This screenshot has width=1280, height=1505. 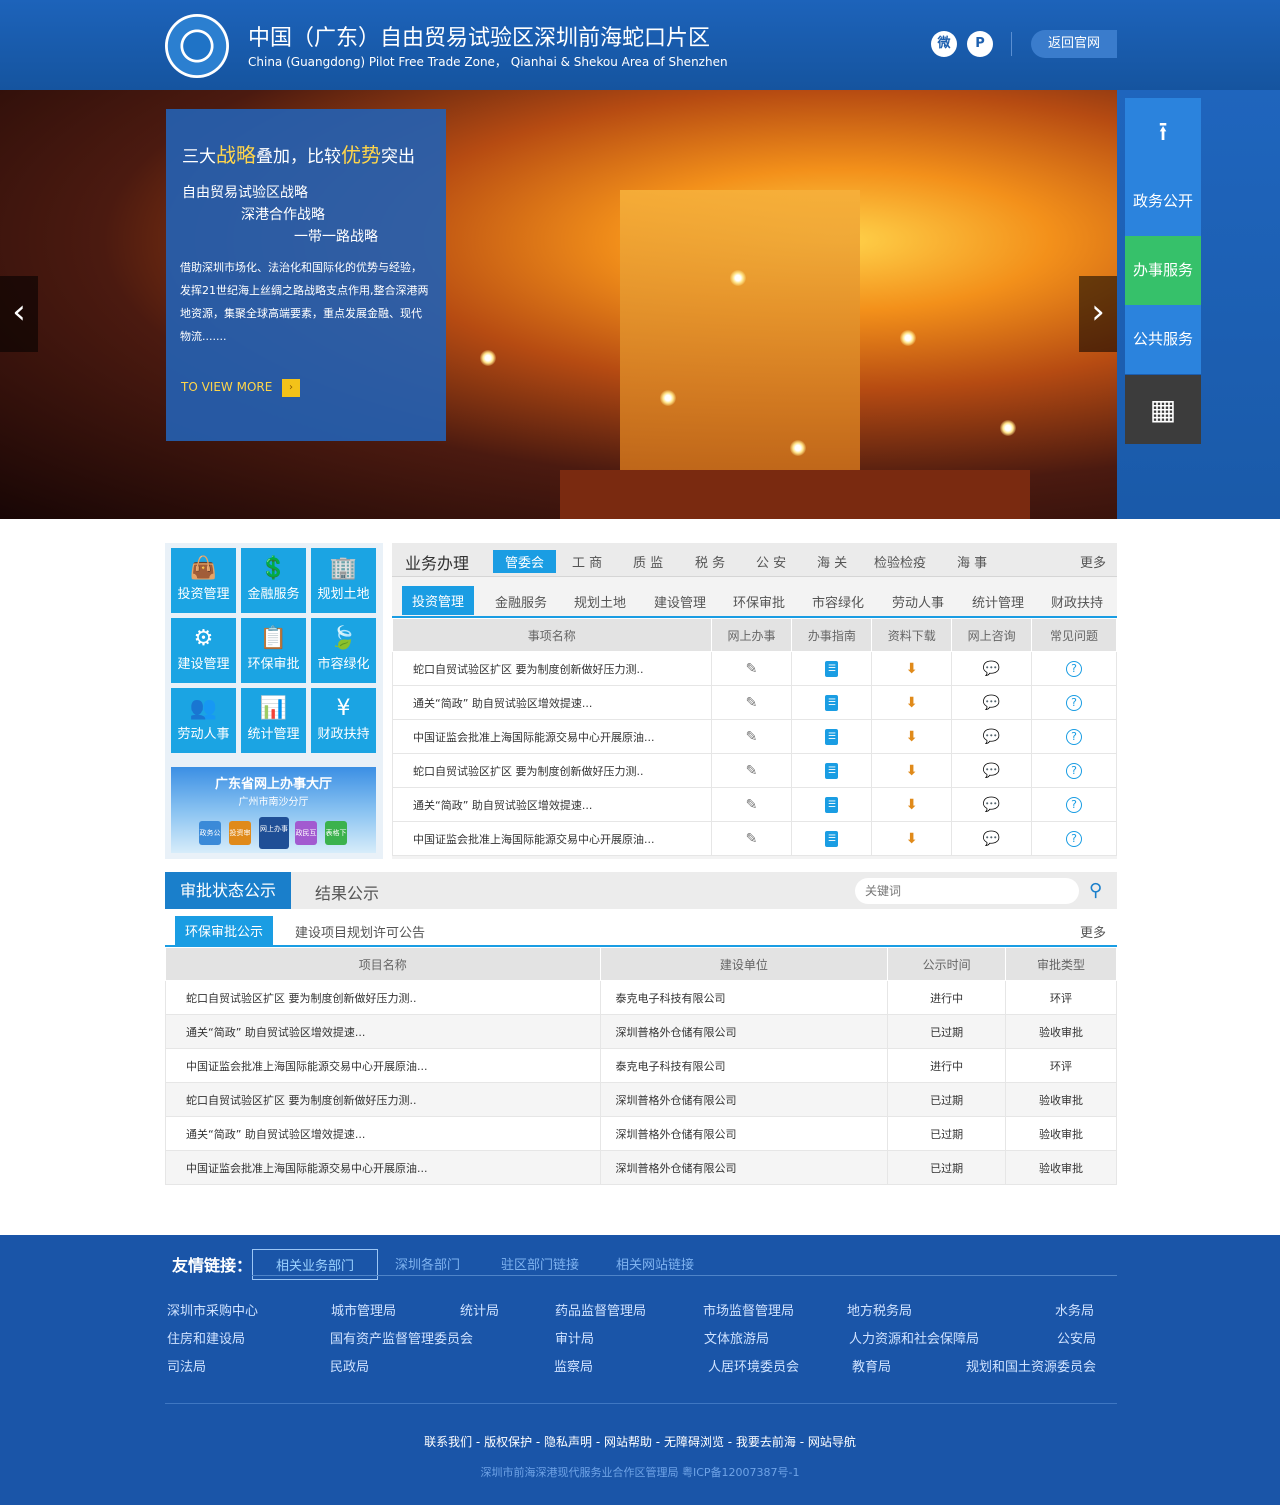 I want to click on footer-link: 文体旅游局, so click(x=736, y=1337).